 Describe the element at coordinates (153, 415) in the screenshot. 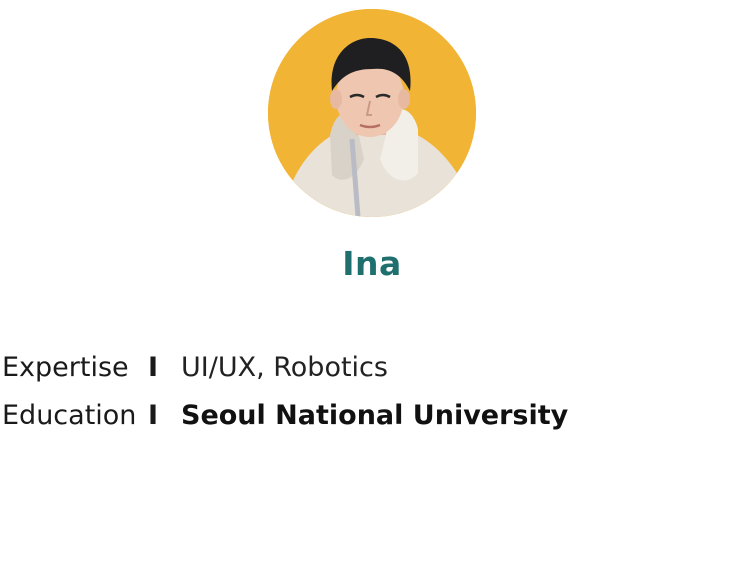

I see `education-separator: I` at that location.